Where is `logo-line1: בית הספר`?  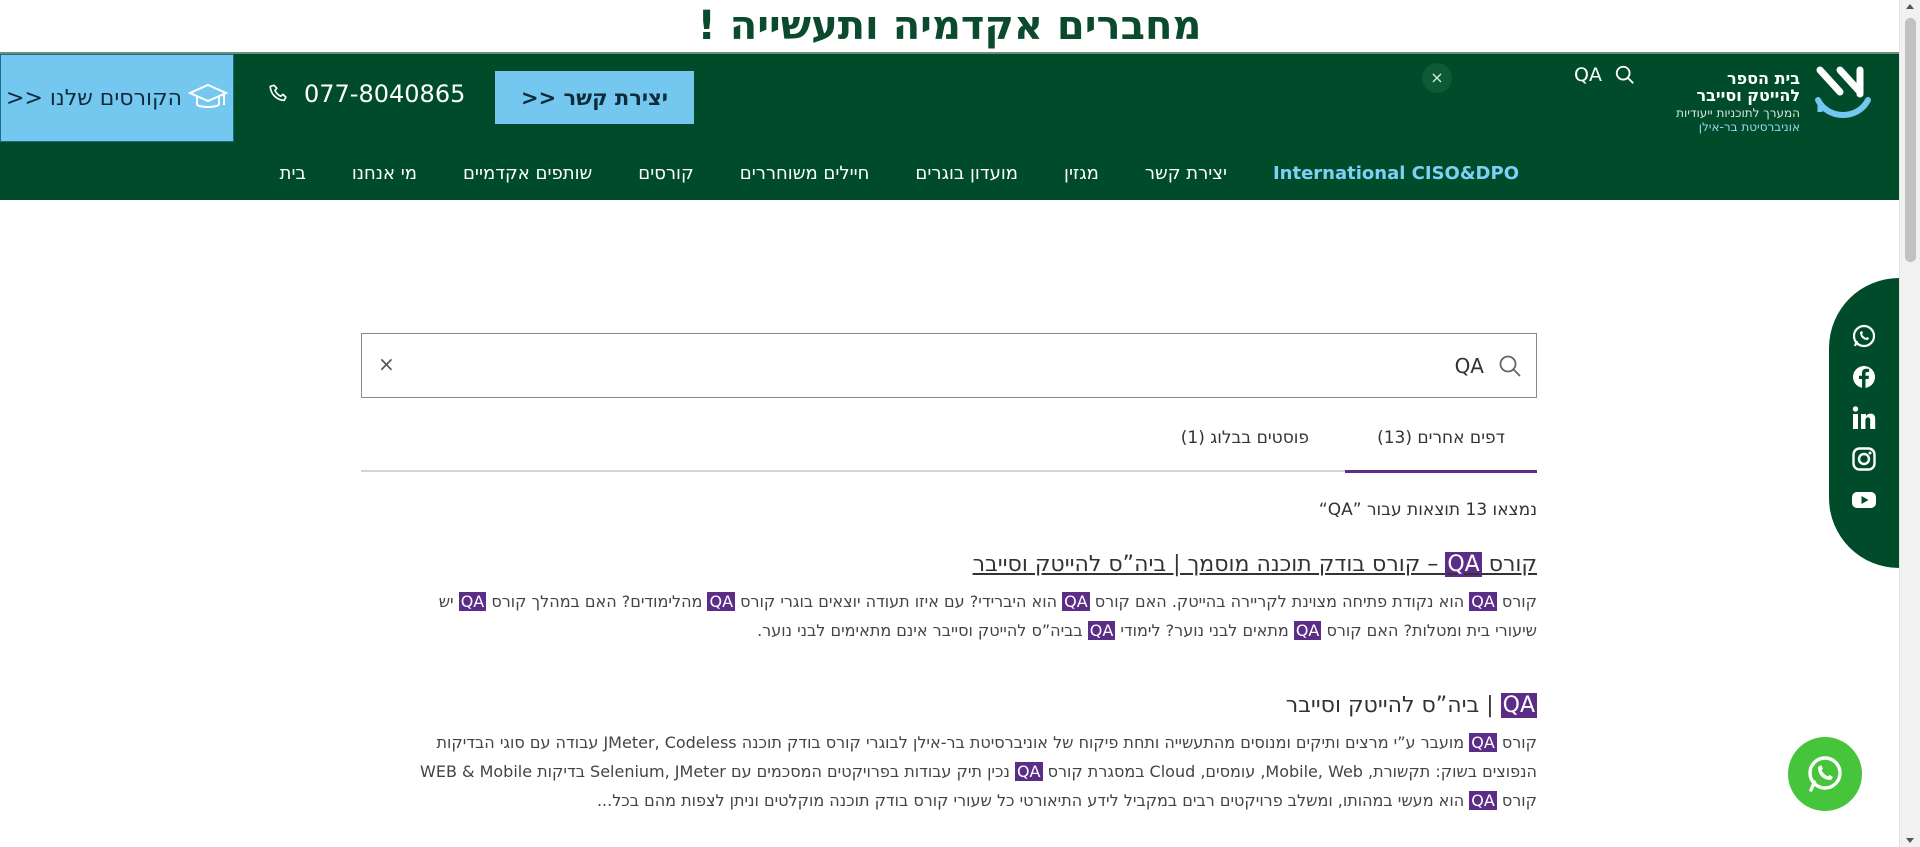 logo-line1: בית הספר is located at coordinates (1763, 78).